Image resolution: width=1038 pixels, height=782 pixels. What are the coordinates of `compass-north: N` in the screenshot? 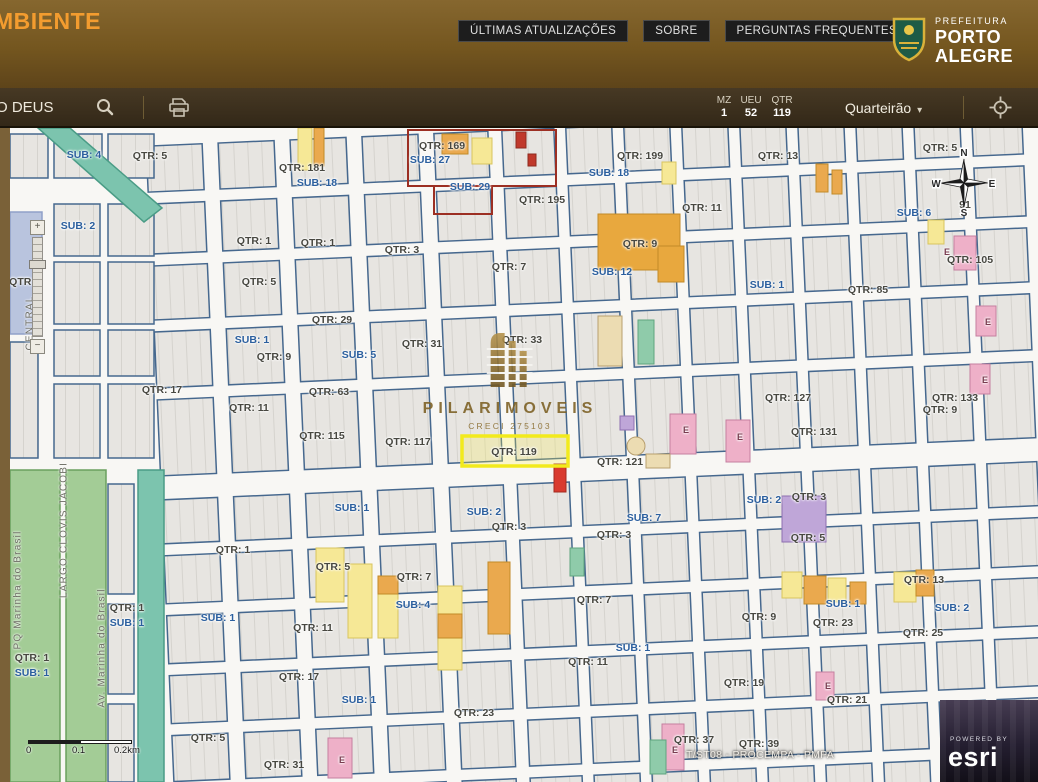 It's located at (963, 153).